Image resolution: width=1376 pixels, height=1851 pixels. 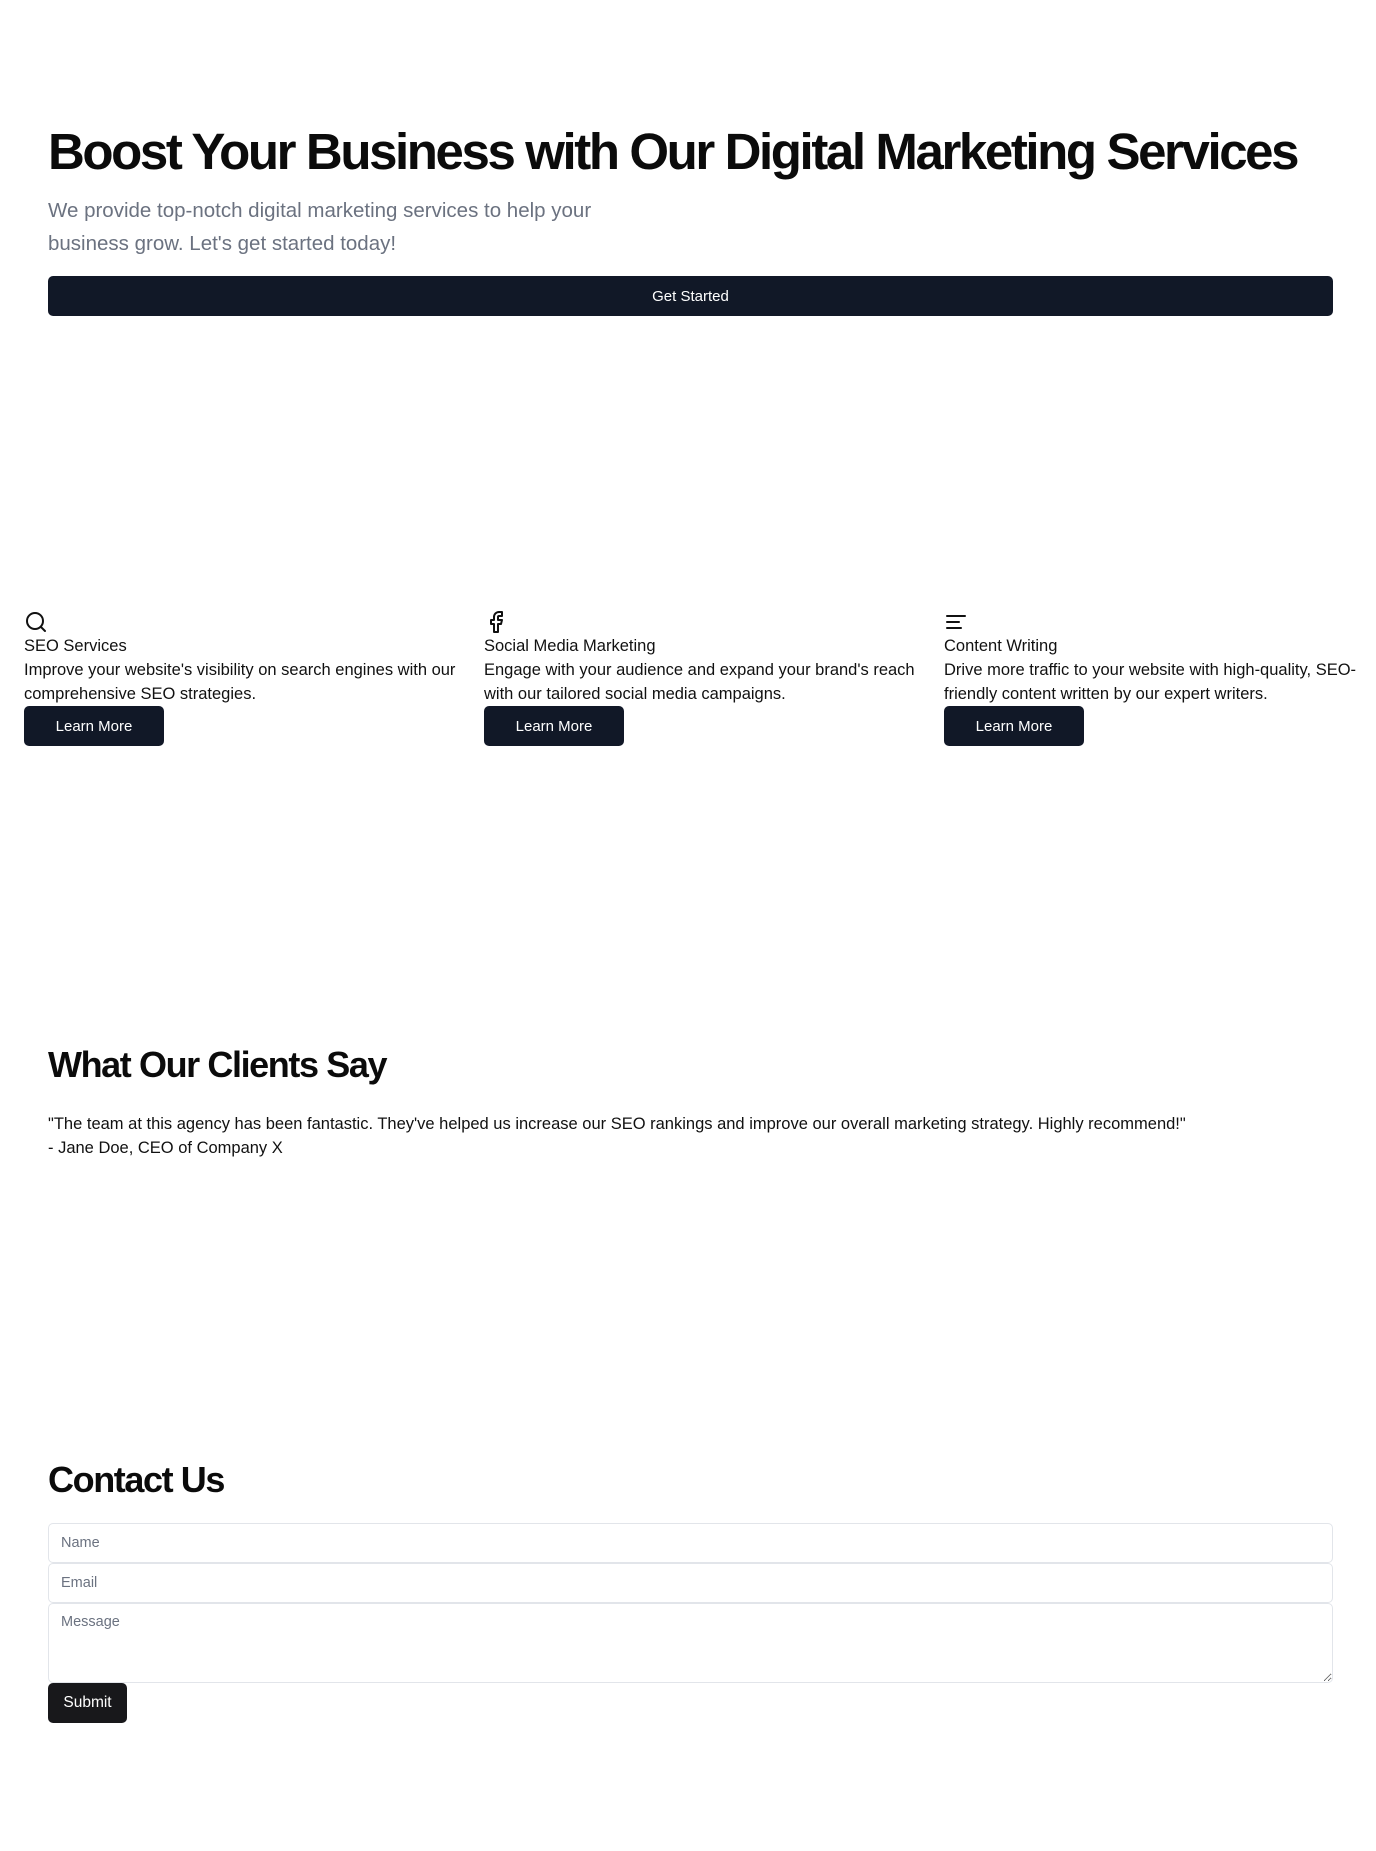 I want to click on submit-button: Submit, so click(x=87, y=1703).